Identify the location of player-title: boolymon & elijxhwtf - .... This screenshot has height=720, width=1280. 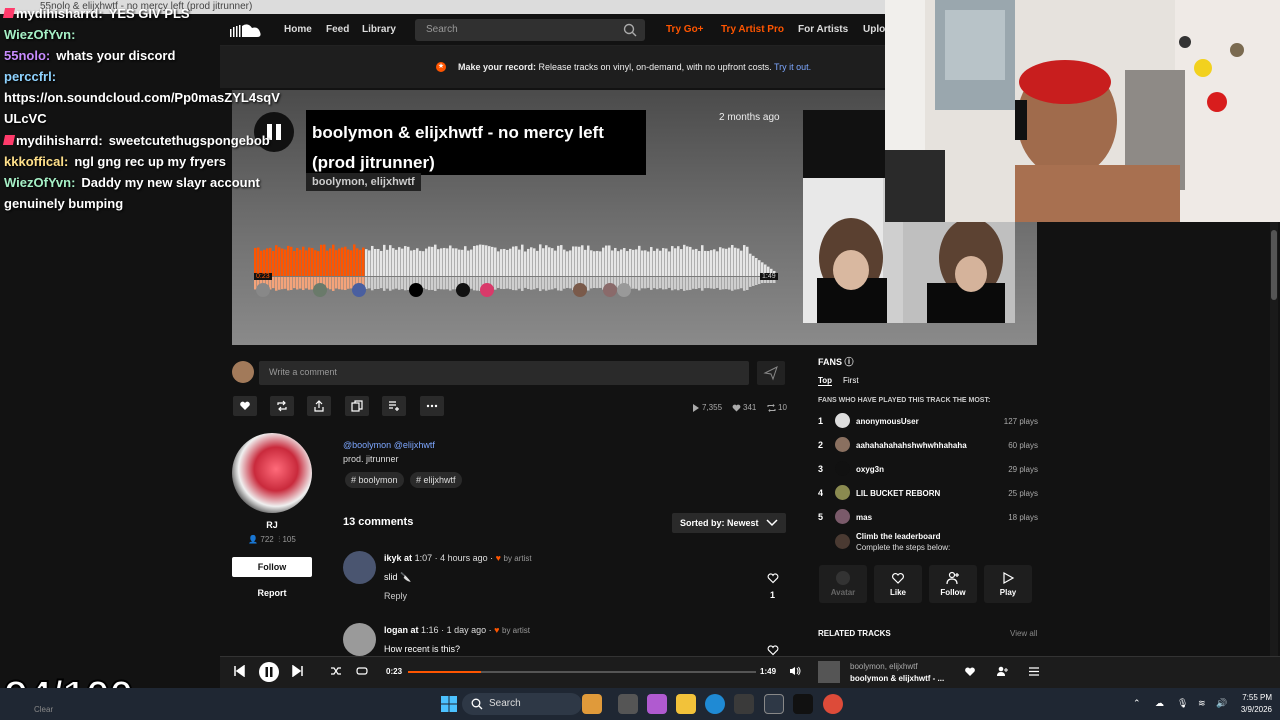
(897, 678).